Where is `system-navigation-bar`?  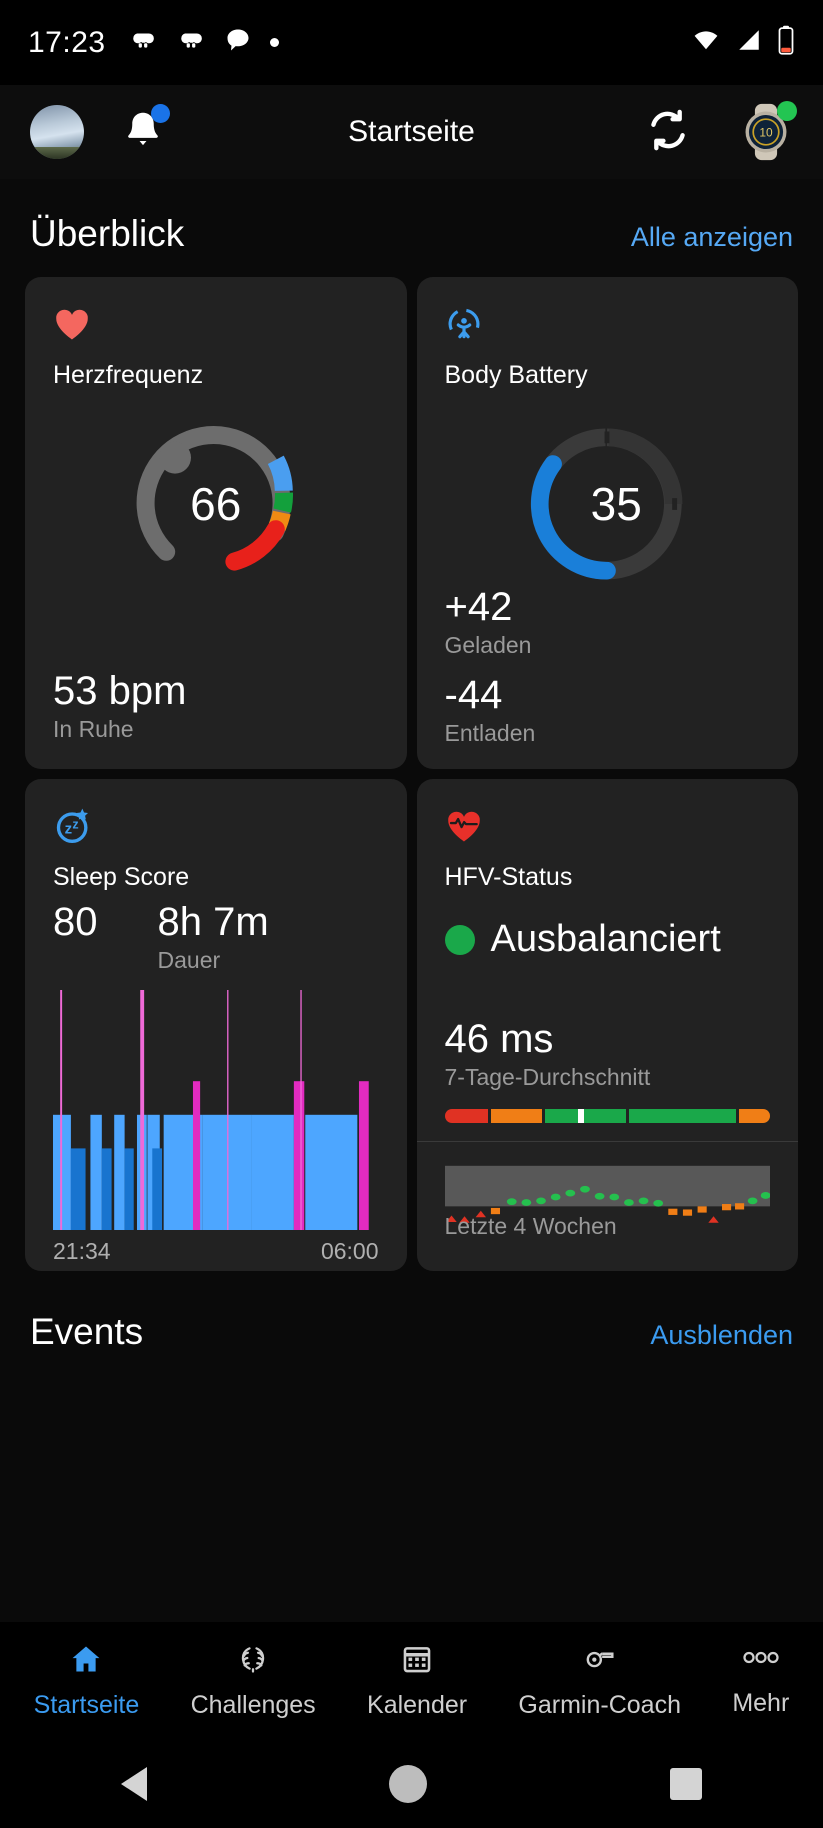 system-navigation-bar is located at coordinates (411, 1784).